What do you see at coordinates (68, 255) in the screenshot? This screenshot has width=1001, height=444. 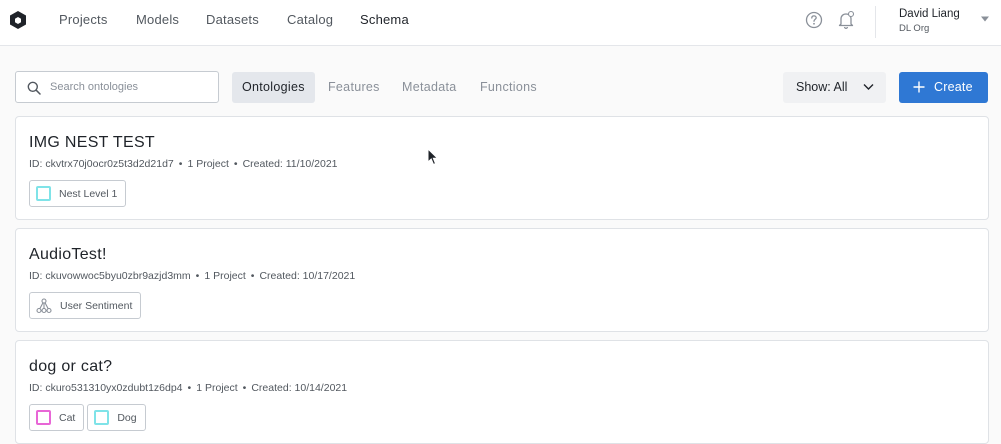 I see `ontology-title: AudioTest!` at bounding box center [68, 255].